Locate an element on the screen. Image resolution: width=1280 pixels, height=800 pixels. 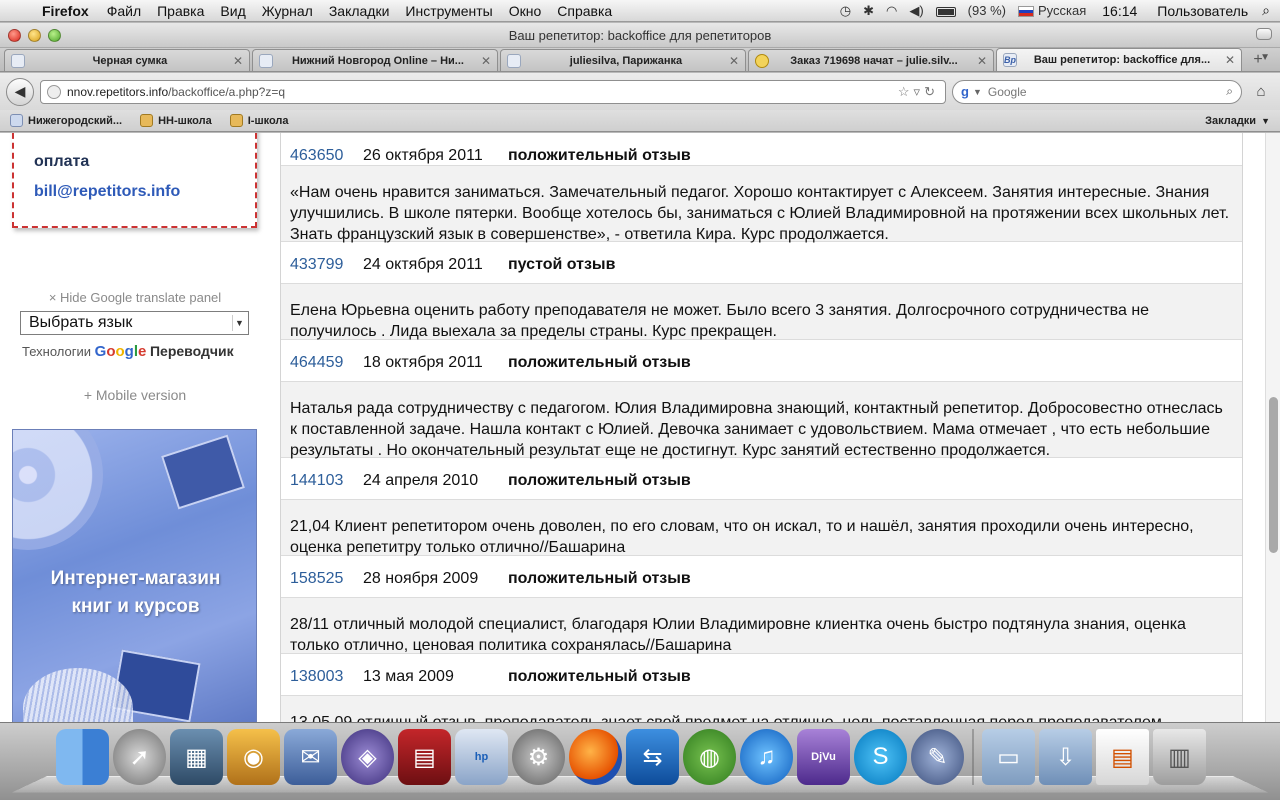
billing-email-link: bill@repetitors.info is located at coordinates (144, 192).